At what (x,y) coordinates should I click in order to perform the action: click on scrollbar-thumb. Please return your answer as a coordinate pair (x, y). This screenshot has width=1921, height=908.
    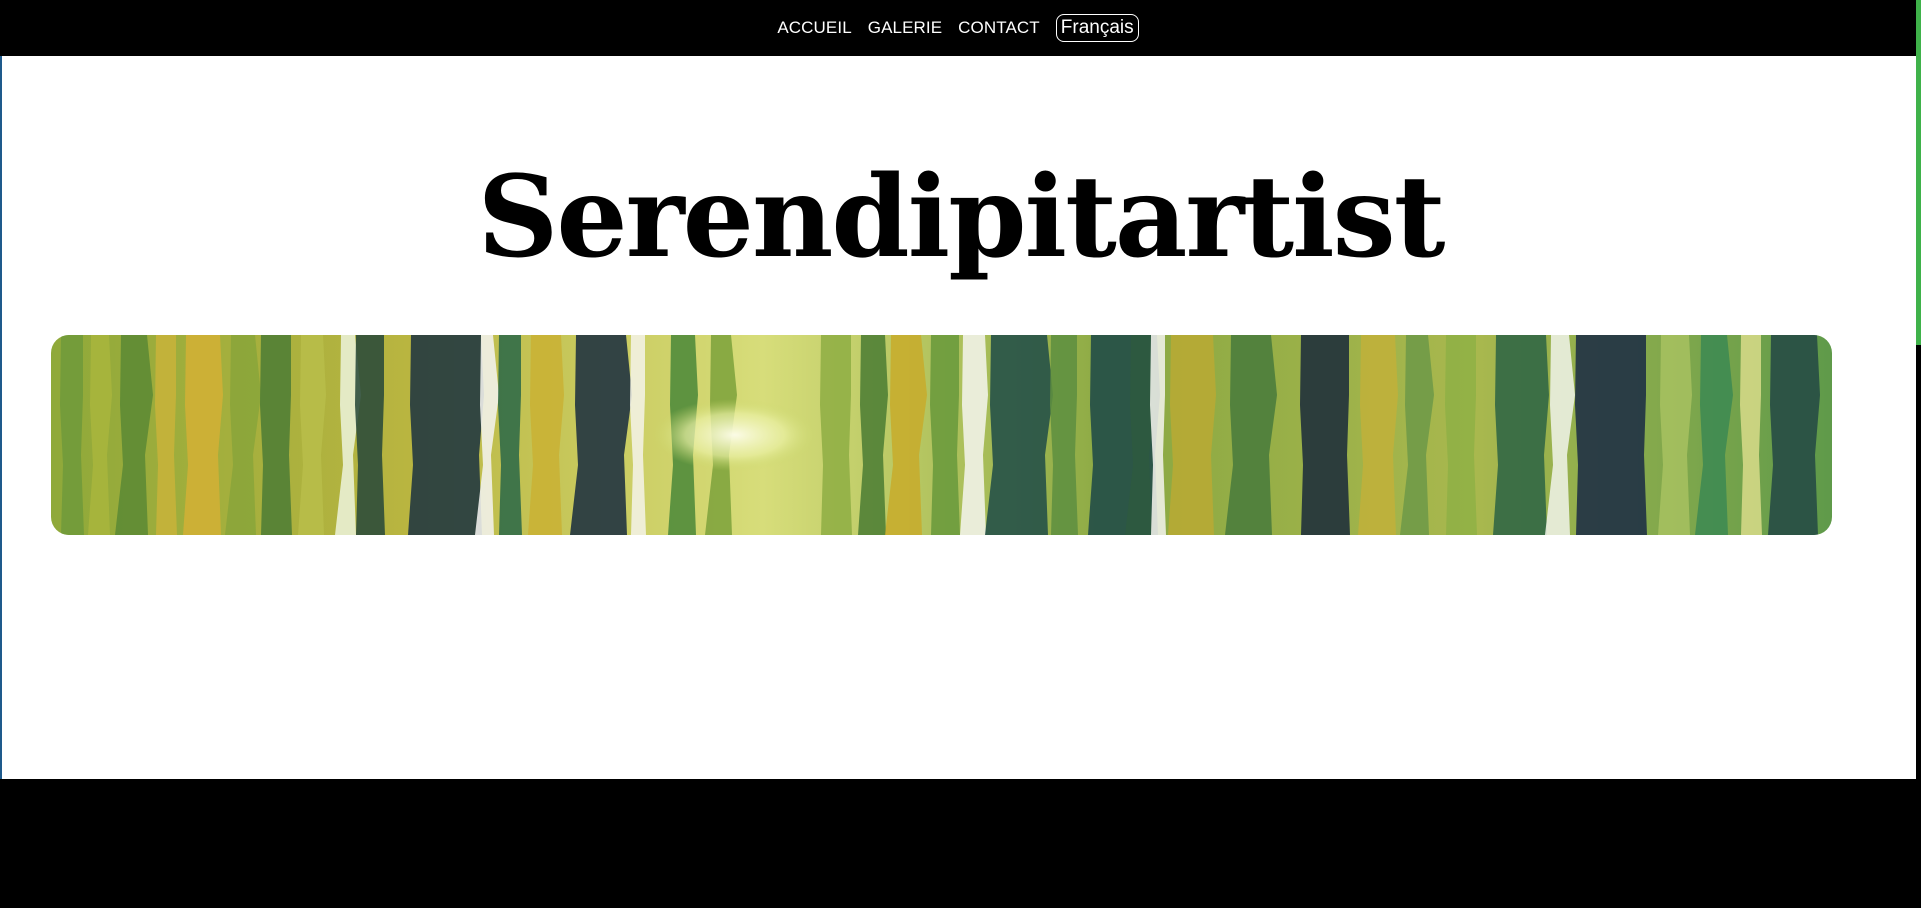
    Looking at the image, I should click on (1918, 172).